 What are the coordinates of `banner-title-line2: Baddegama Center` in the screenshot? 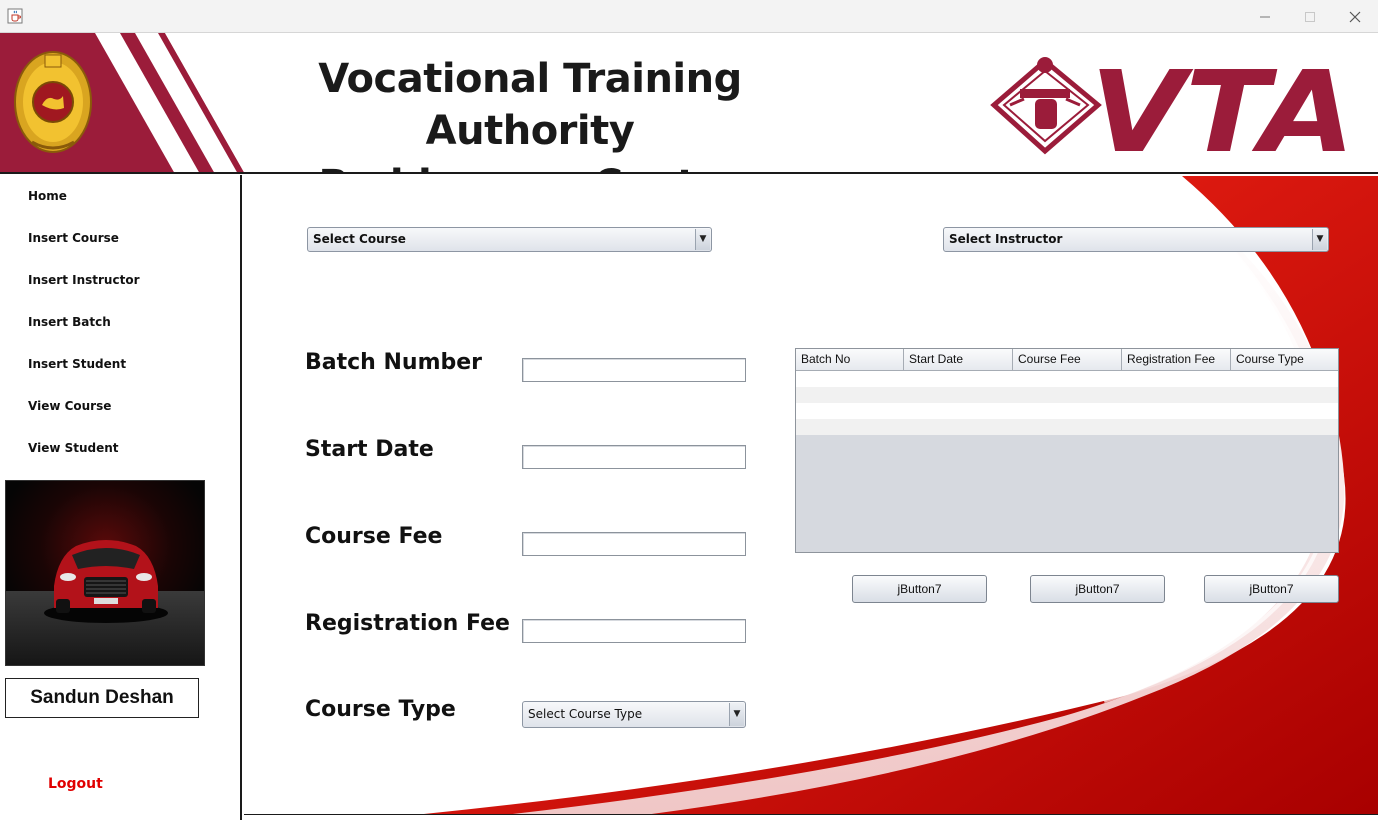 It's located at (530, 164).